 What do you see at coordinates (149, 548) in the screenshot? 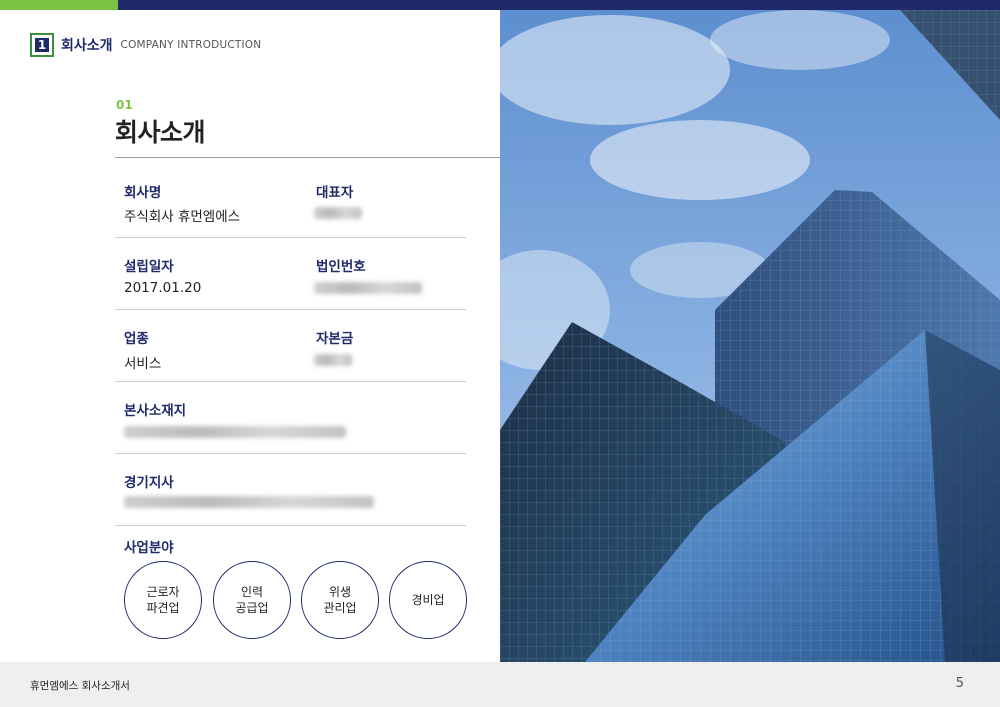
I see `business-fields-label: 사업분야` at bounding box center [149, 548].